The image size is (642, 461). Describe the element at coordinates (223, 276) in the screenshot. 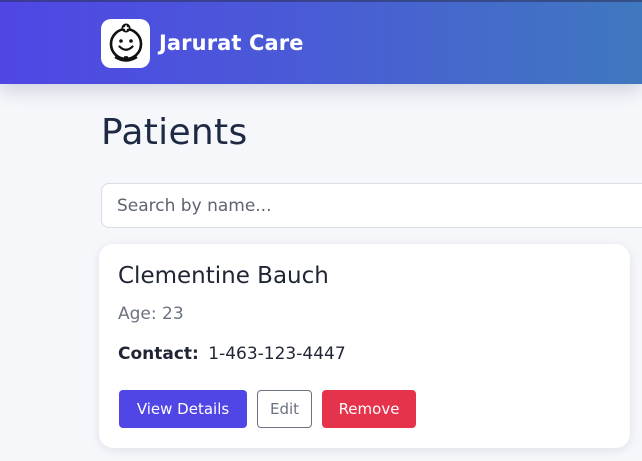

I see `patient-name: Clementine Bauch` at that location.